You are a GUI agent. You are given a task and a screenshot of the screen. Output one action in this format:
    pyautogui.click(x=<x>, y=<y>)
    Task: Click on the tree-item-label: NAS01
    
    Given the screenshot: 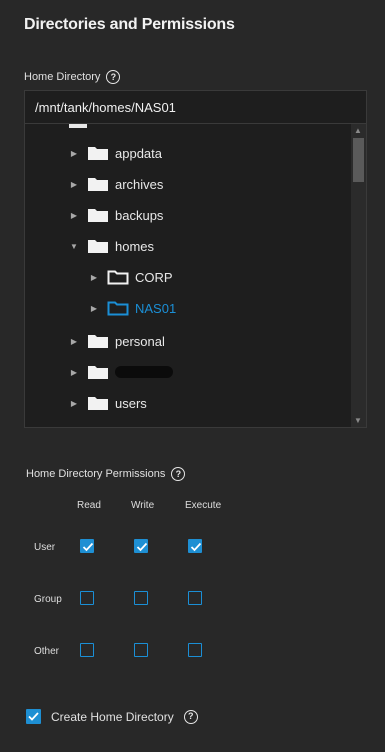 What is the action you would take?
    pyautogui.click(x=156, y=308)
    